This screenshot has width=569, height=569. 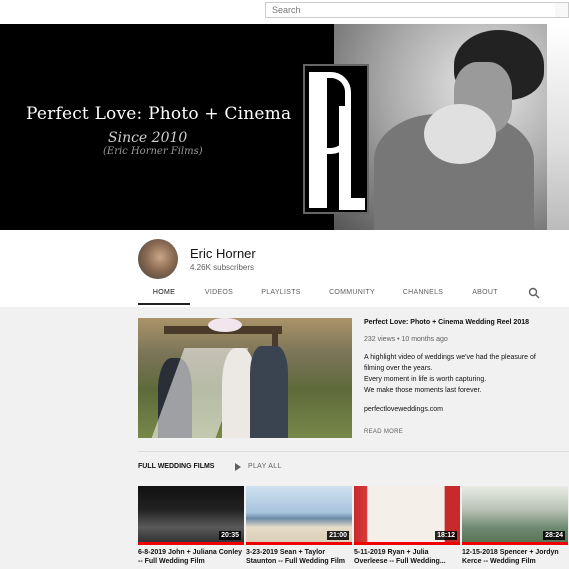 What do you see at coordinates (148, 138) in the screenshot?
I see `banner-since: Since 2010` at bounding box center [148, 138].